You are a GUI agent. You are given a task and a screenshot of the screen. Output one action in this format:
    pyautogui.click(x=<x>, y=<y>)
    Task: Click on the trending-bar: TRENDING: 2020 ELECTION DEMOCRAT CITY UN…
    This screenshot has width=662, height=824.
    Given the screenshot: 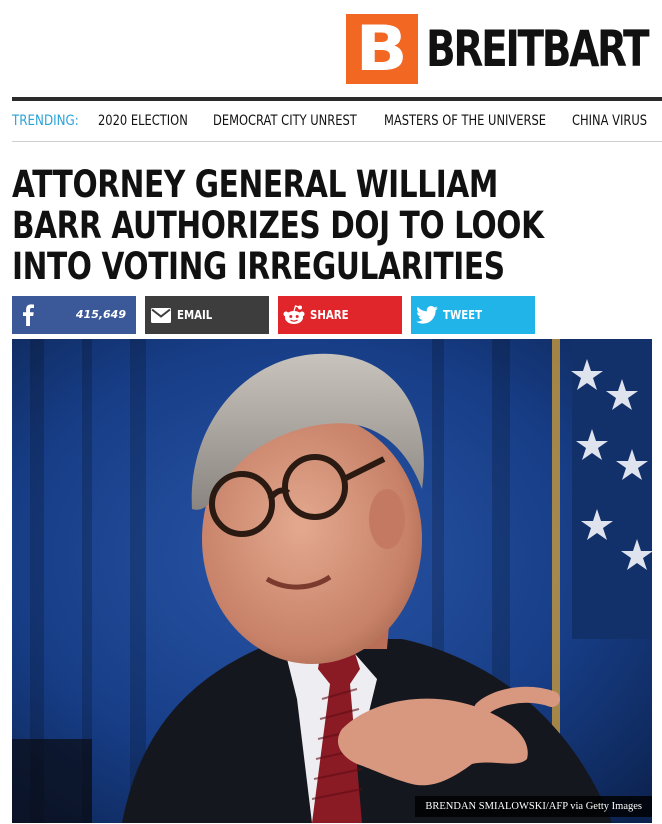 What is the action you would take?
    pyautogui.click(x=337, y=121)
    